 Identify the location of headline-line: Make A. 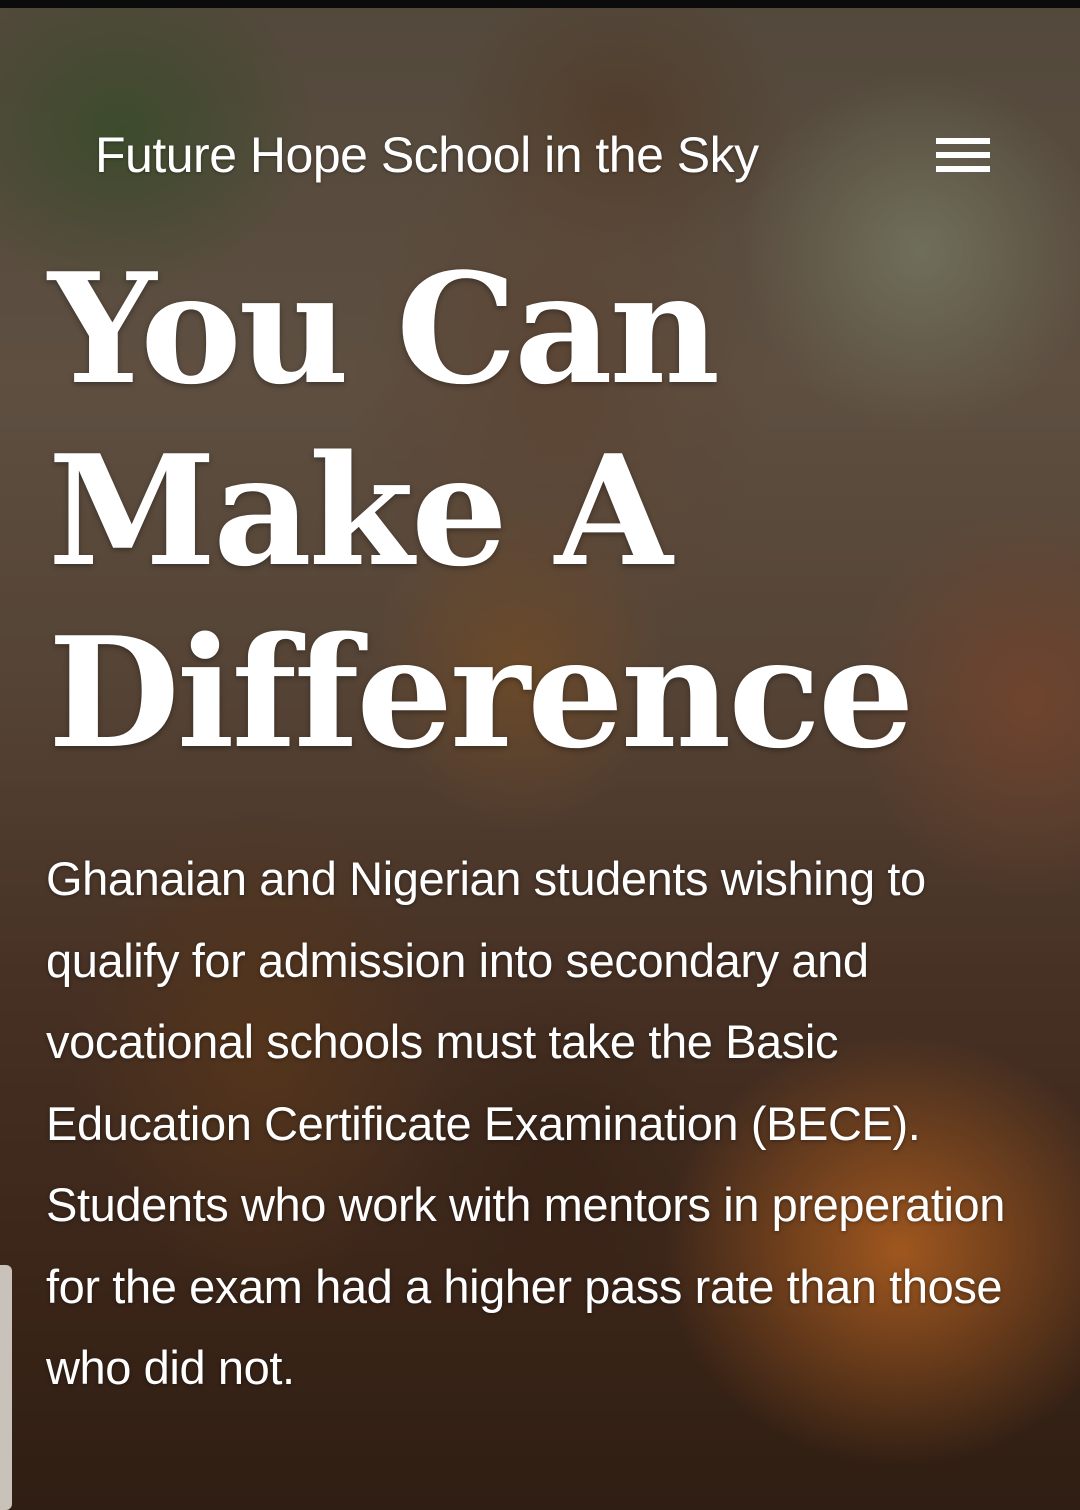
(360, 510).